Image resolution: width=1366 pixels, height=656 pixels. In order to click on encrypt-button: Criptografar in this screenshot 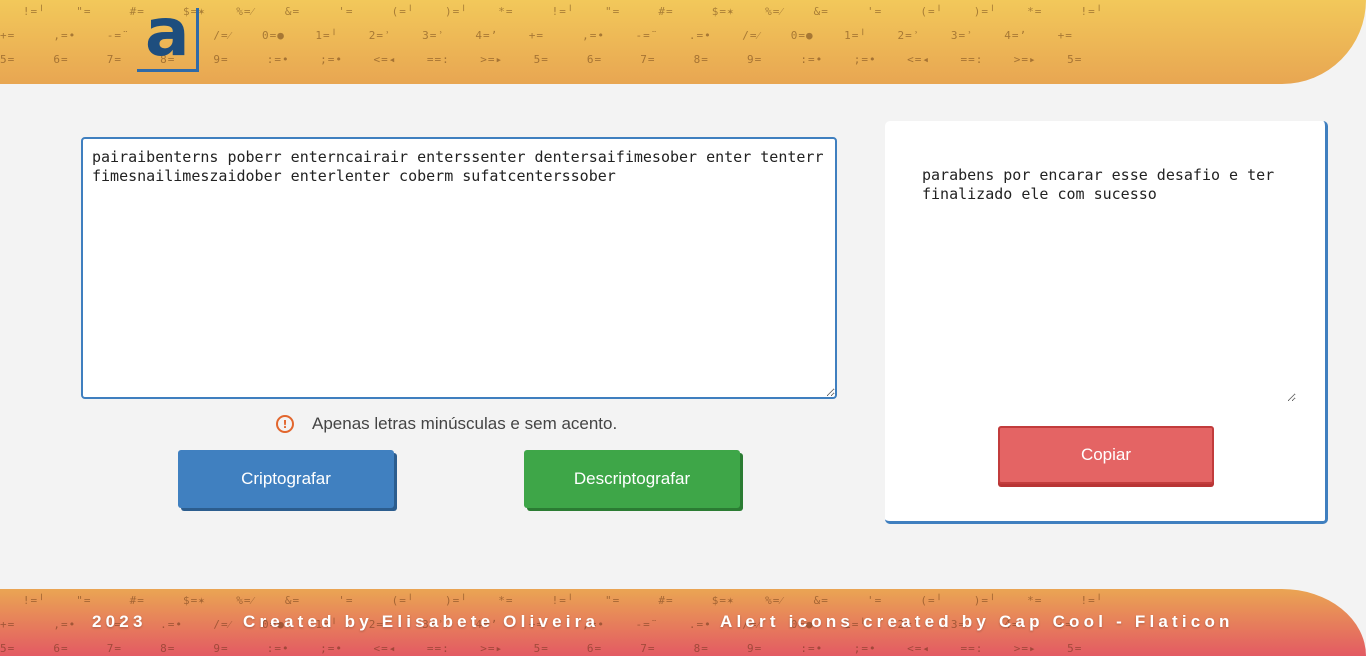, I will do `click(286, 479)`.